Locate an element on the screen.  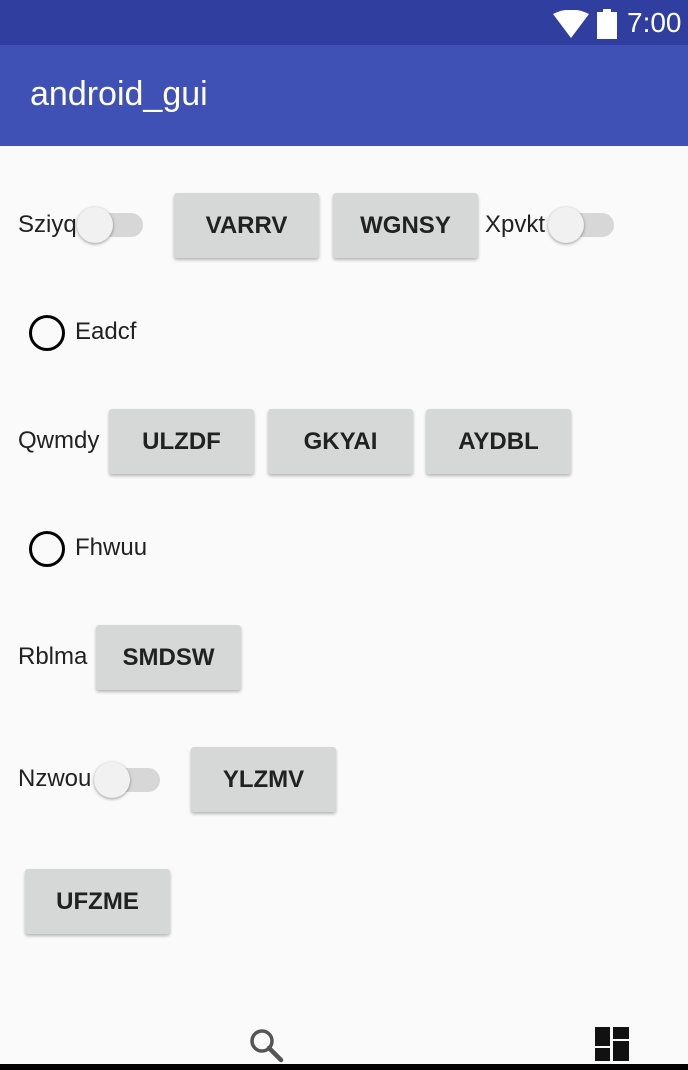
dashboard-icon is located at coordinates (612, 1044).